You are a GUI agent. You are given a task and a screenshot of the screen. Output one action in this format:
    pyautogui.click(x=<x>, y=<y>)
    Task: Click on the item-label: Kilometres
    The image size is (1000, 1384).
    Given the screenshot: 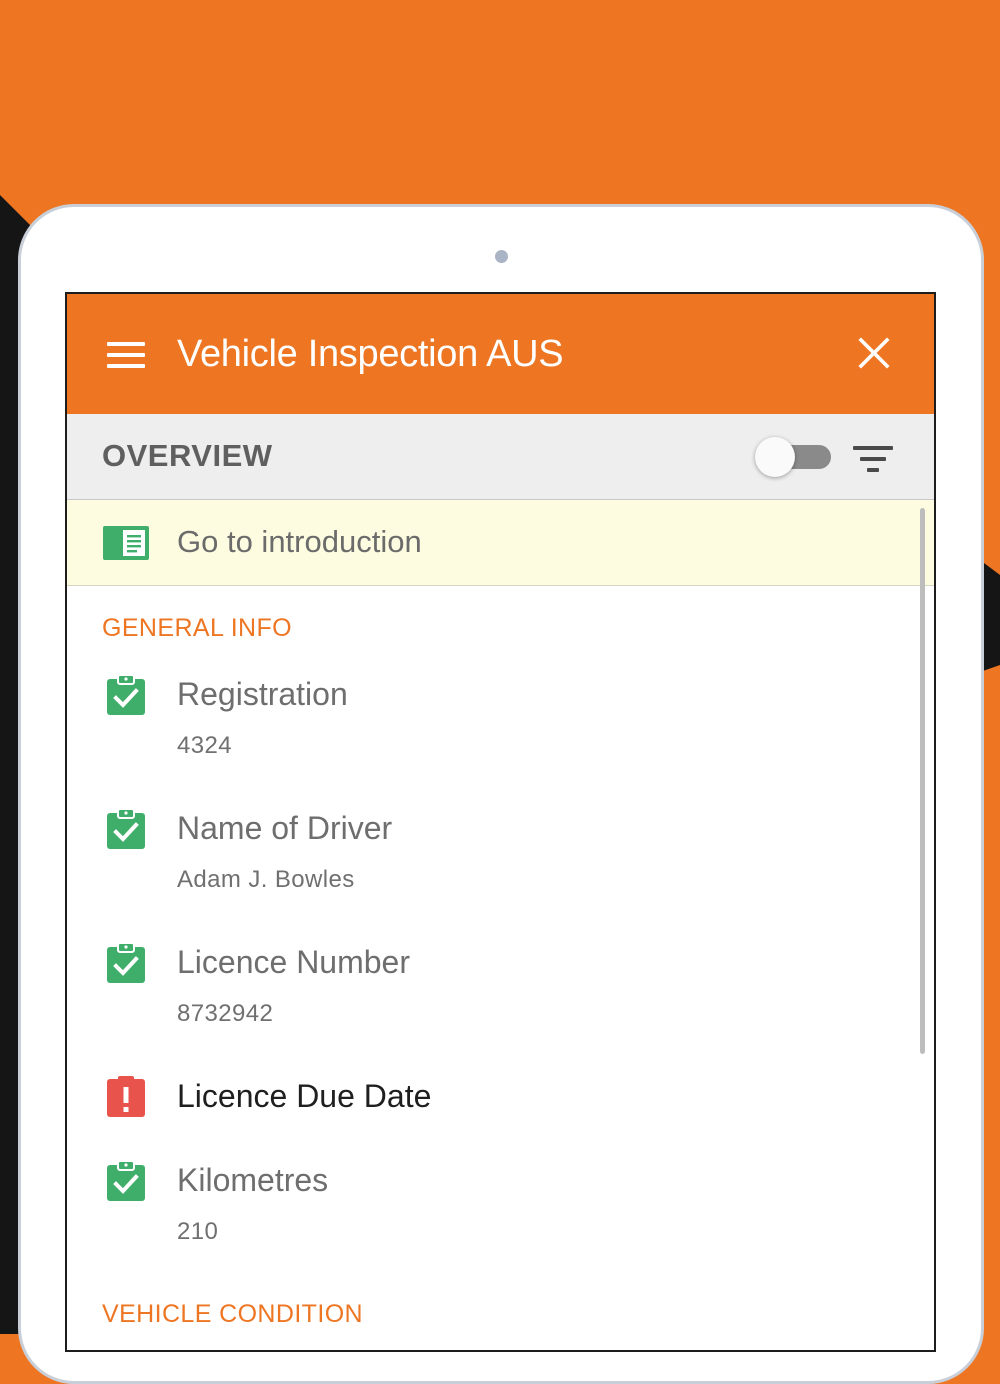 What is the action you would take?
    pyautogui.click(x=253, y=1180)
    